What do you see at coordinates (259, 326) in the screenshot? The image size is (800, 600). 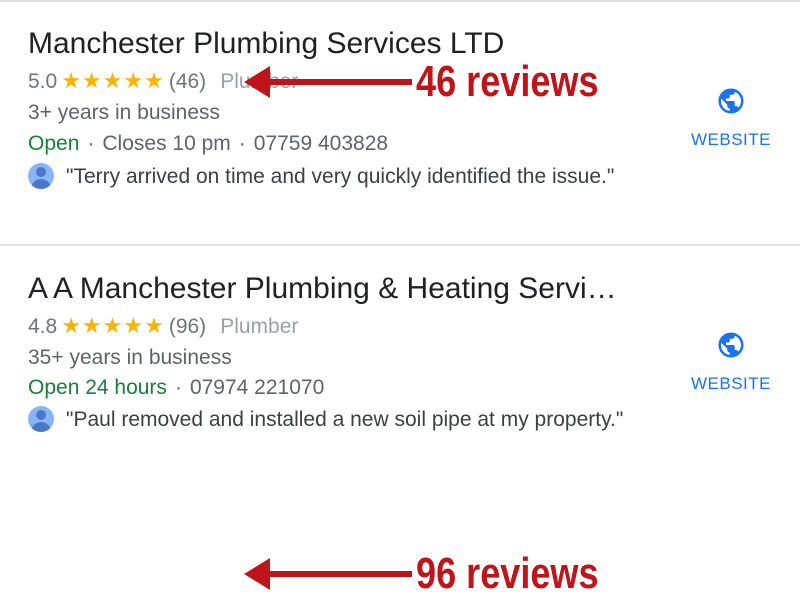 I see `business-category: Plumber` at bounding box center [259, 326].